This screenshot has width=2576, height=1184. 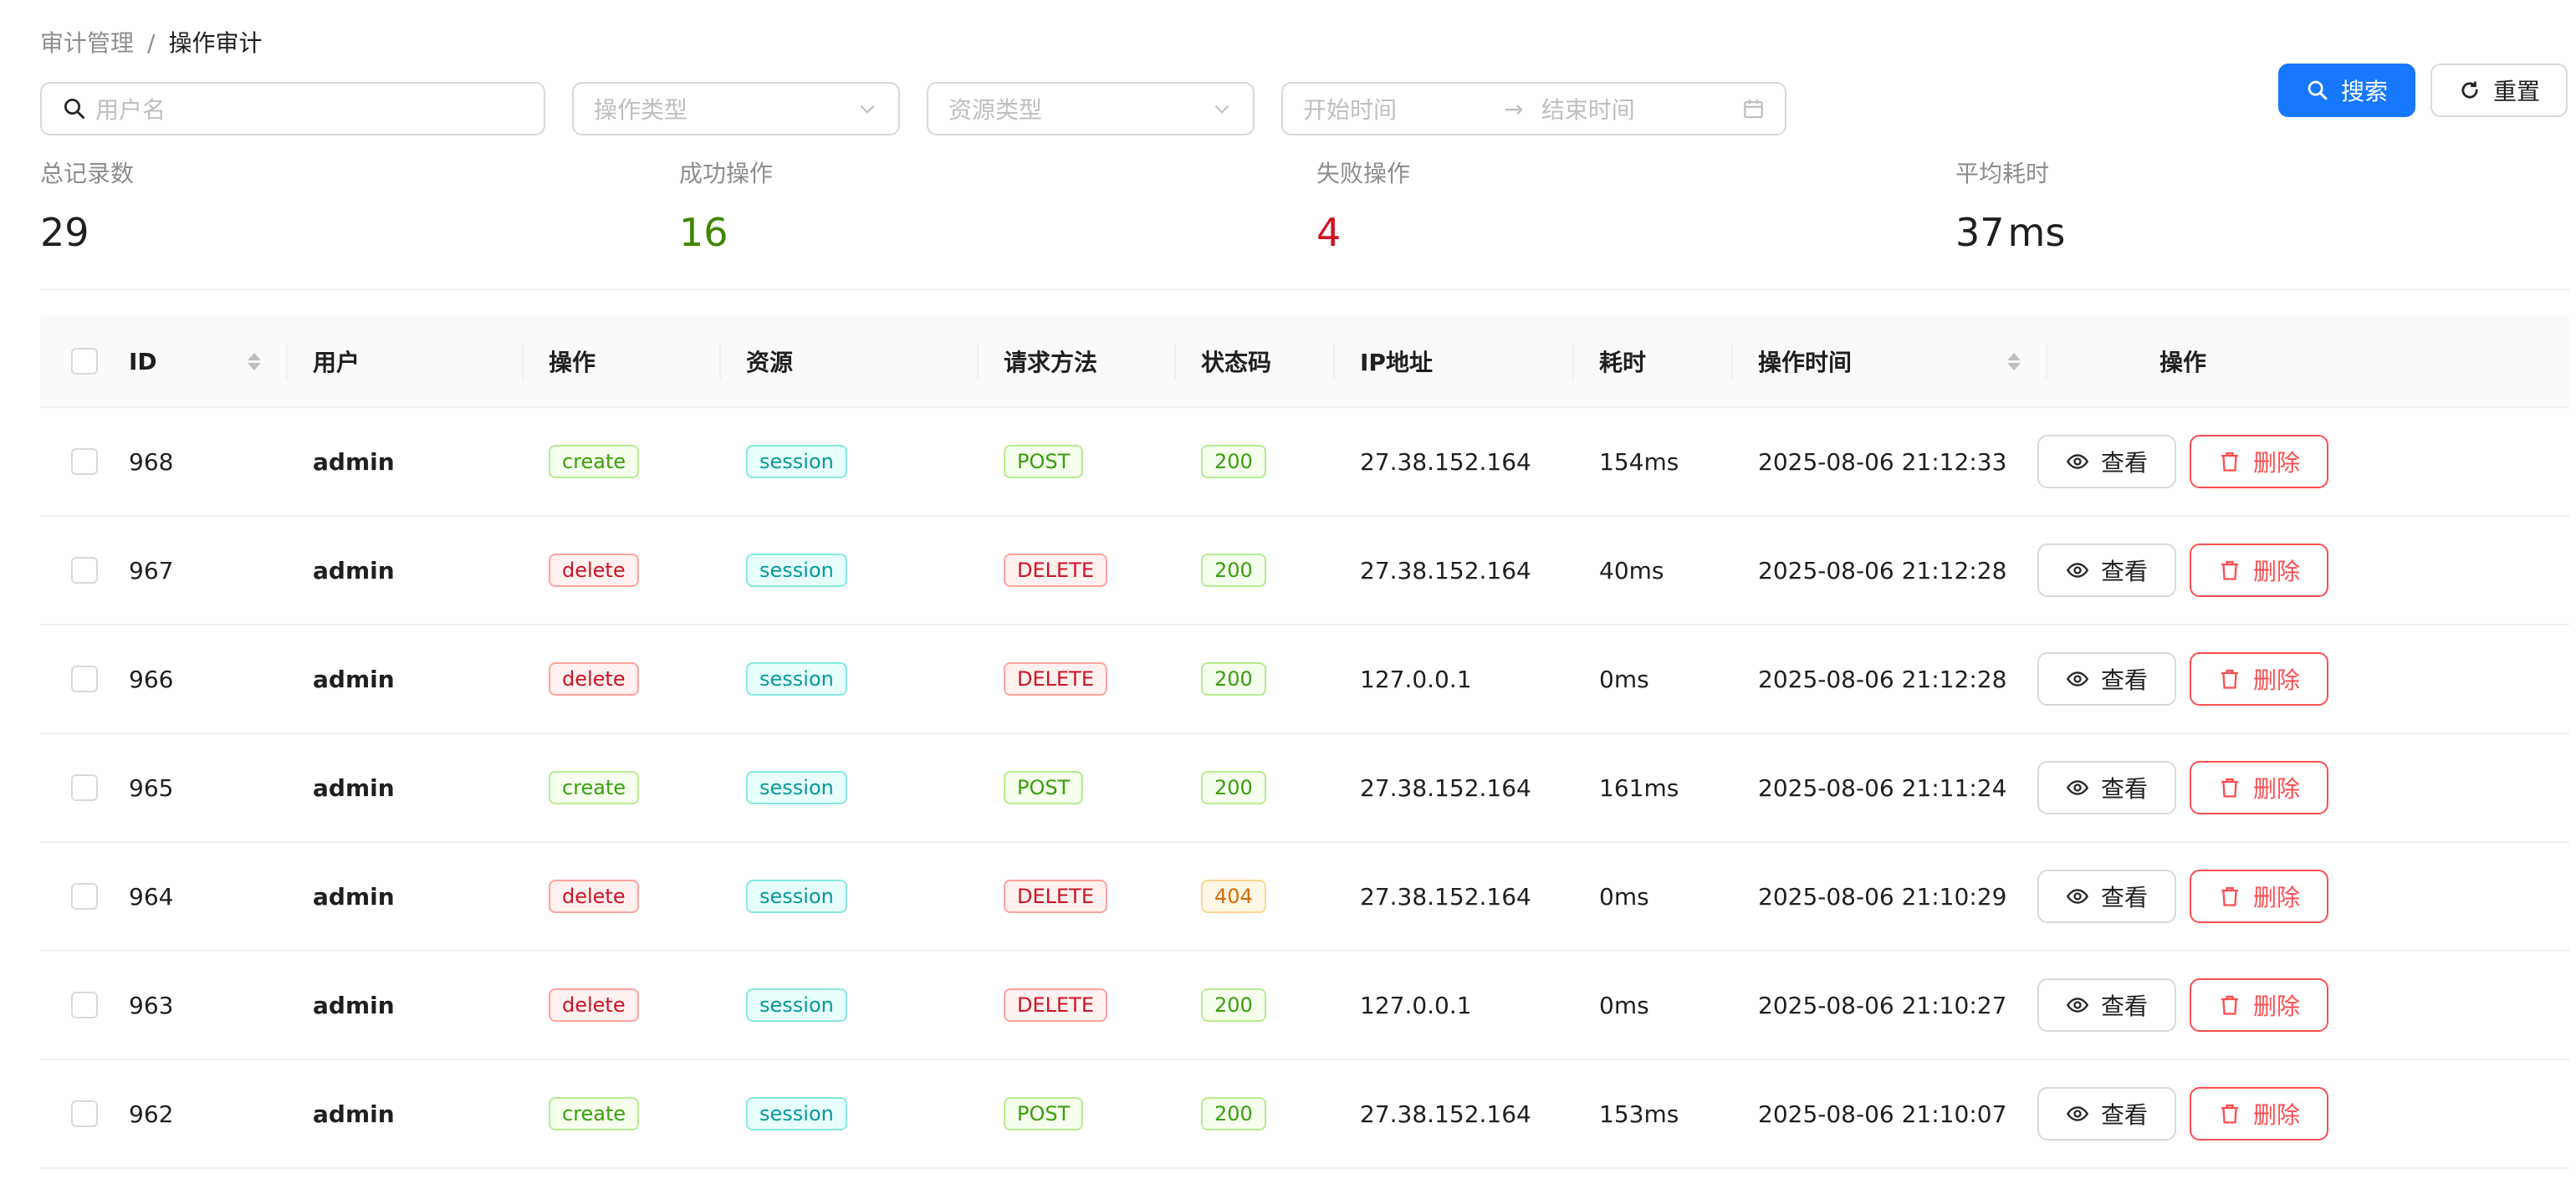 I want to click on breadcrumb-audit-management: 审计管理, so click(x=87, y=43).